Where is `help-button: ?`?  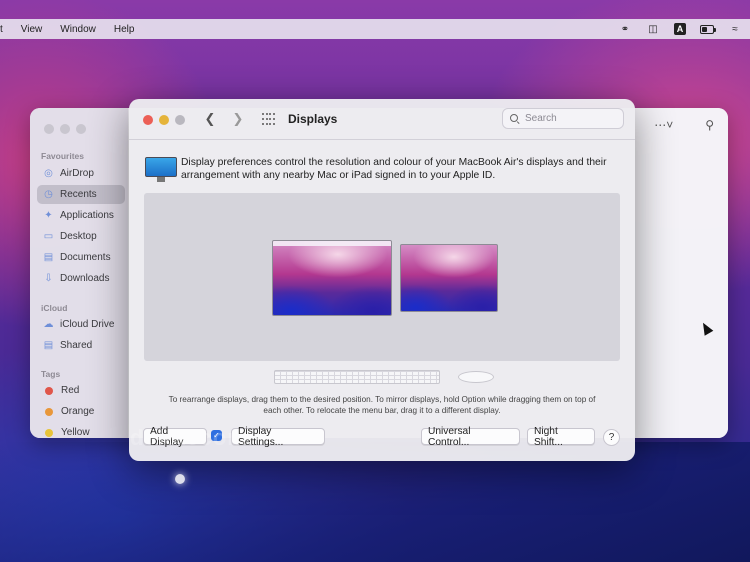
help-button: ? is located at coordinates (611, 437).